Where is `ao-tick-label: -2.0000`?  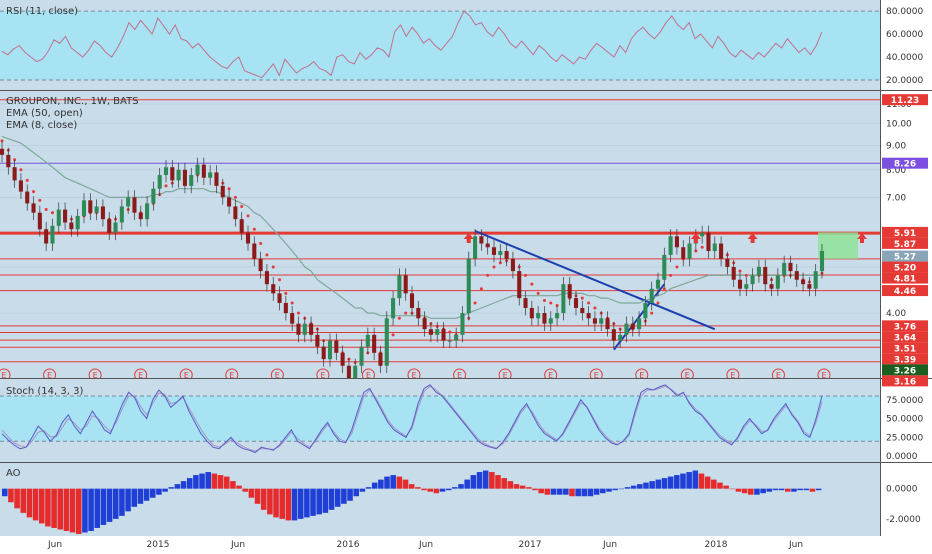
ao-tick-label: -2.0000 is located at coordinates (903, 520).